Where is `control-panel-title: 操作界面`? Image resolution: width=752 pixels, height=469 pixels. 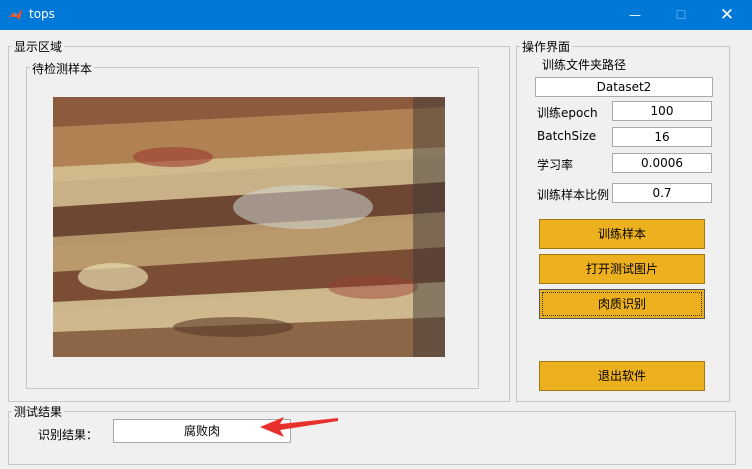
control-panel-title: 操作界面 is located at coordinates (546, 46).